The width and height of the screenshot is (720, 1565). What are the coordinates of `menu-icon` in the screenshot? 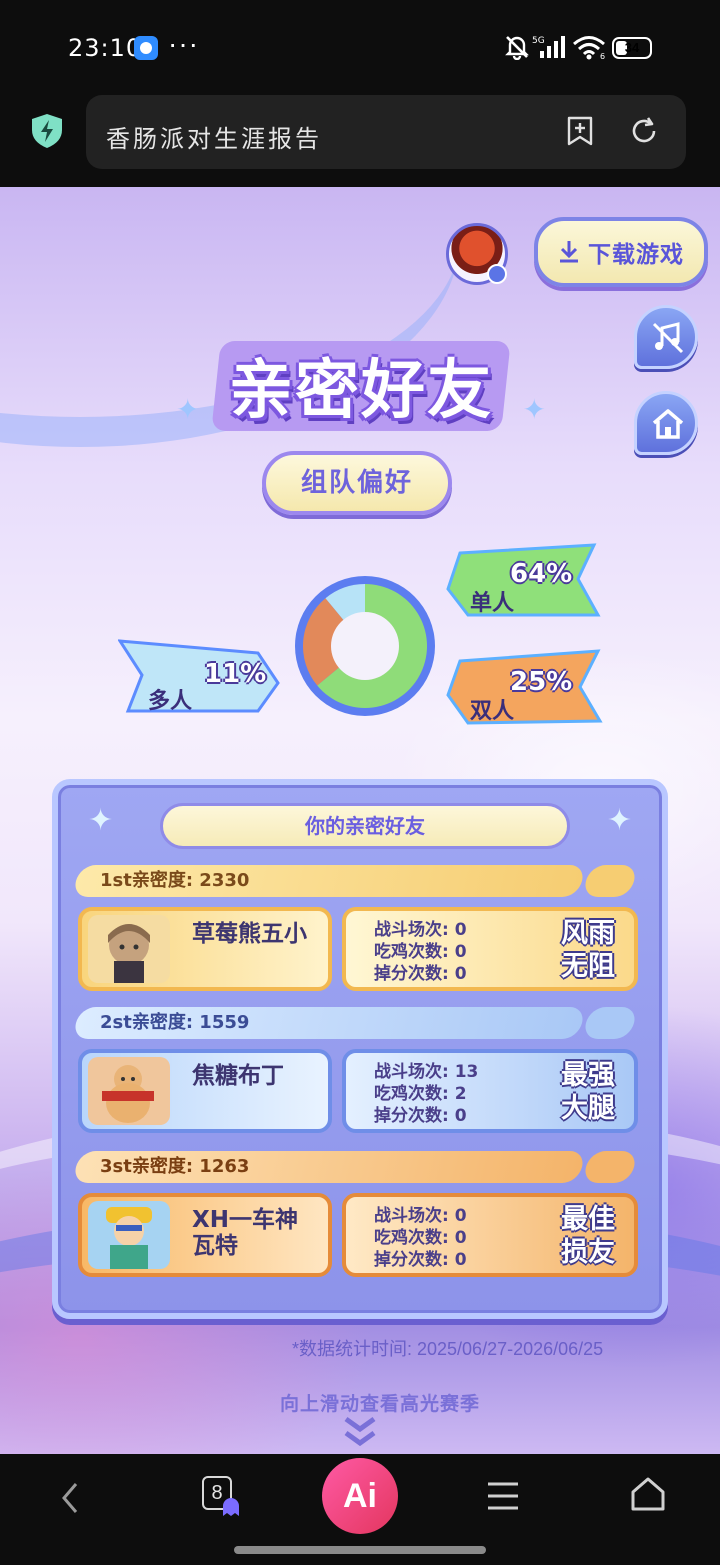 It's located at (503, 1496).